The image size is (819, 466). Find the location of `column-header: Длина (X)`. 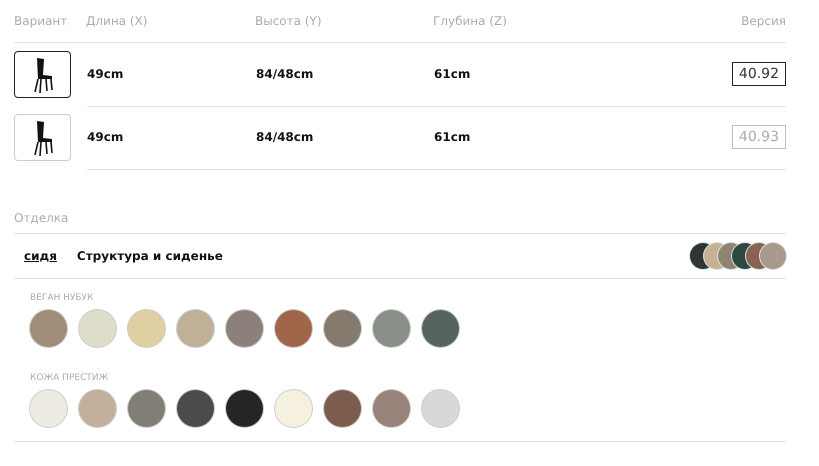

column-header: Длина (X) is located at coordinates (117, 21).